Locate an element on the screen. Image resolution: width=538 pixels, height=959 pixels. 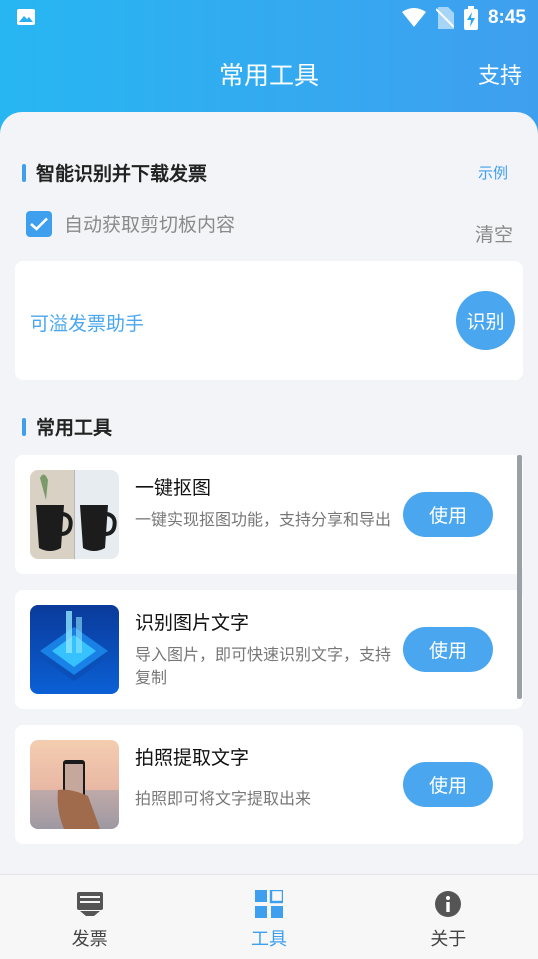
tool-name: 拍照提取文字 is located at coordinates (192, 758).